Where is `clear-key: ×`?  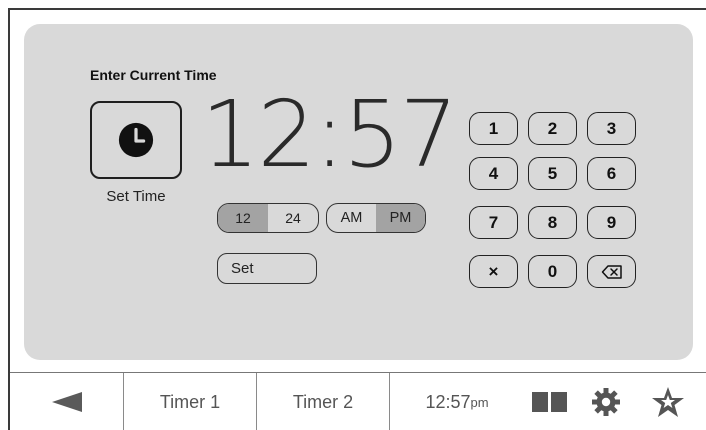 clear-key: × is located at coordinates (493, 271).